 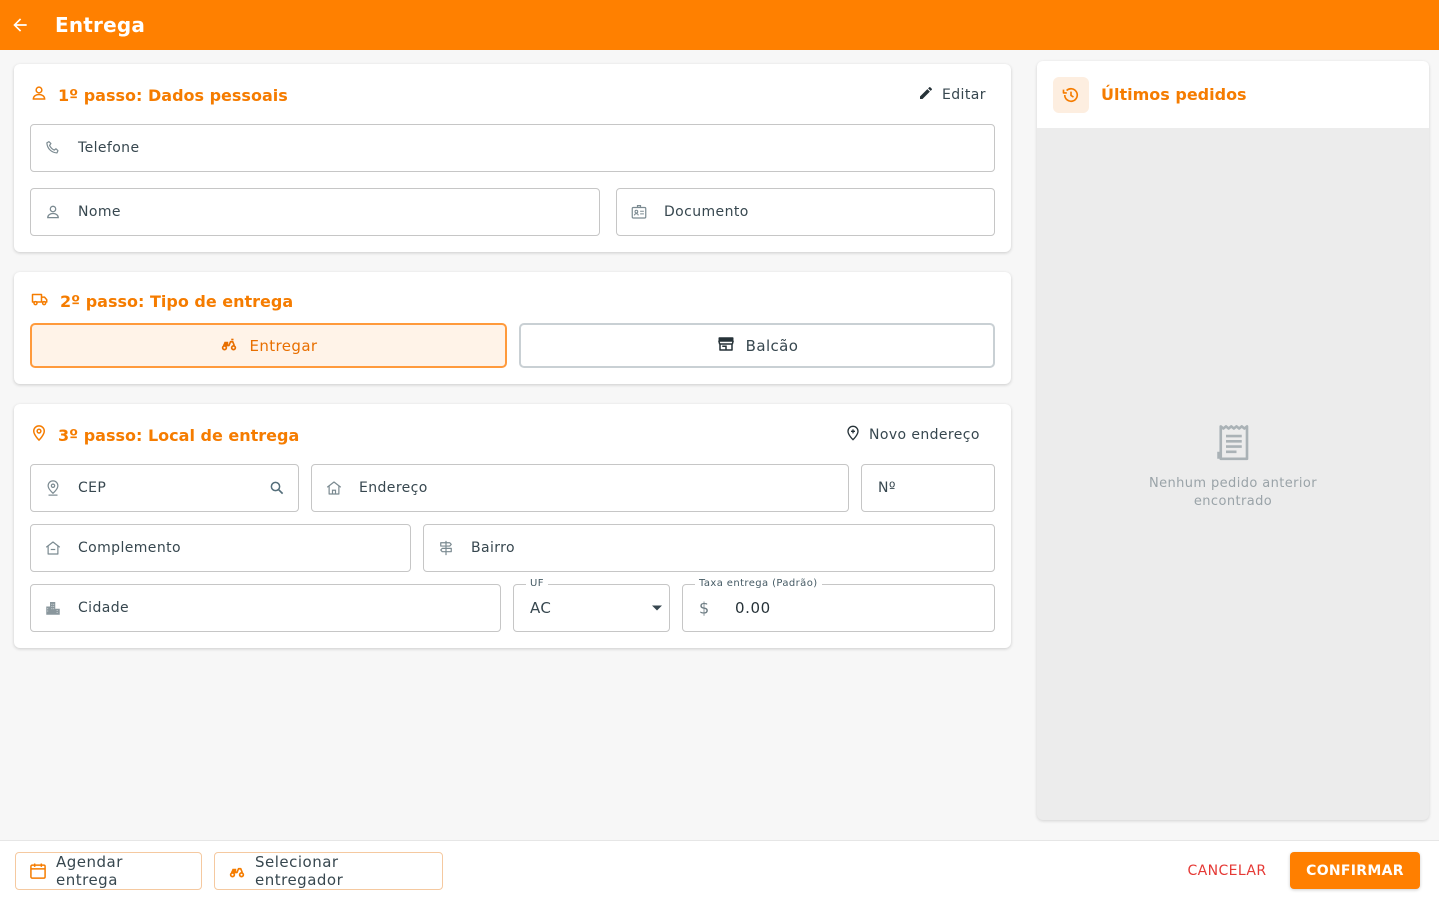 What do you see at coordinates (99, 212) in the screenshot?
I see `name-label: Nome` at bounding box center [99, 212].